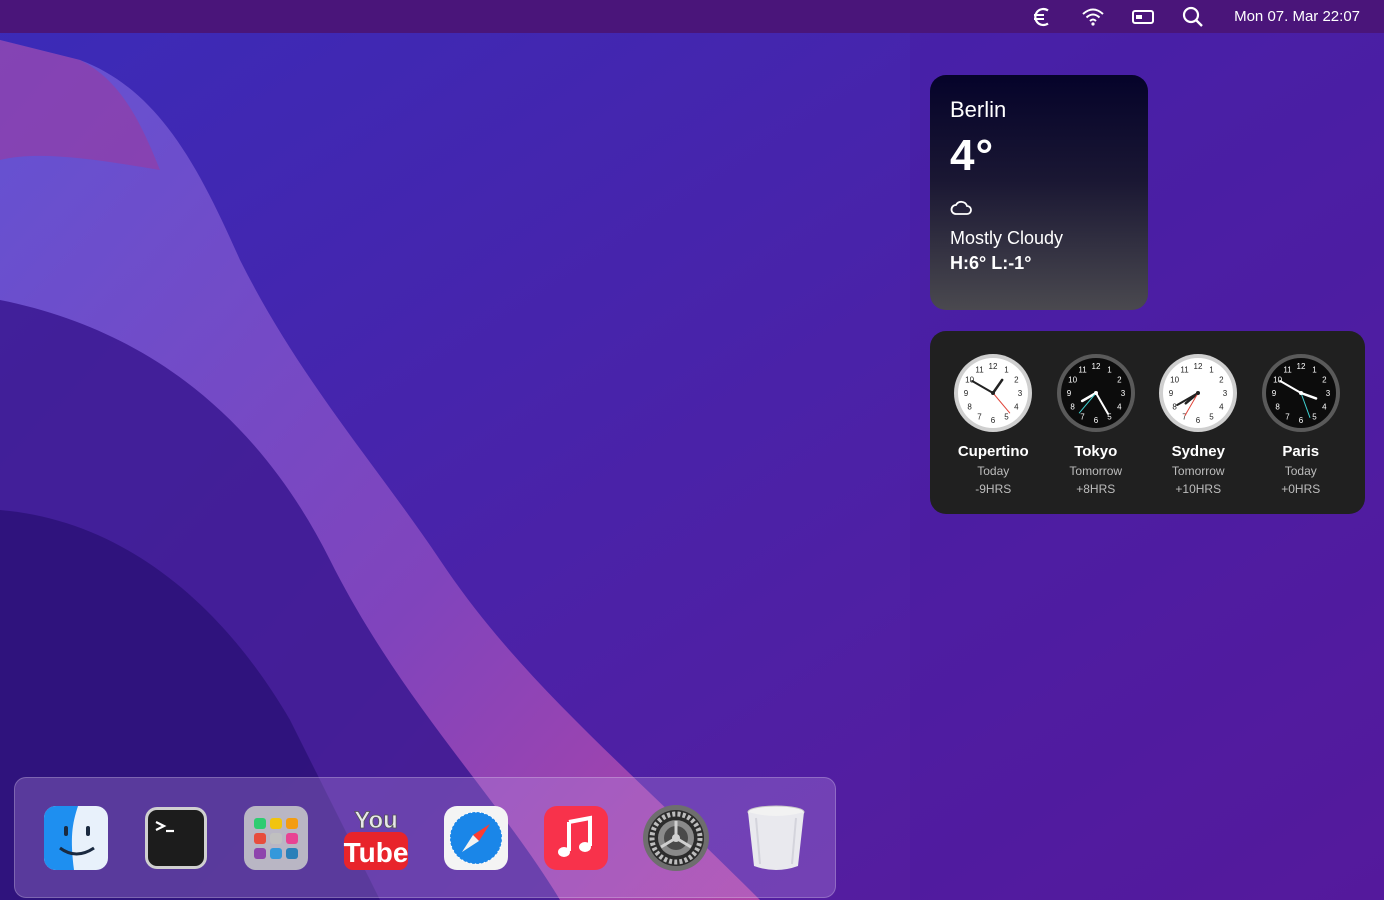  I want to click on system-preferences-icon, so click(676, 838).